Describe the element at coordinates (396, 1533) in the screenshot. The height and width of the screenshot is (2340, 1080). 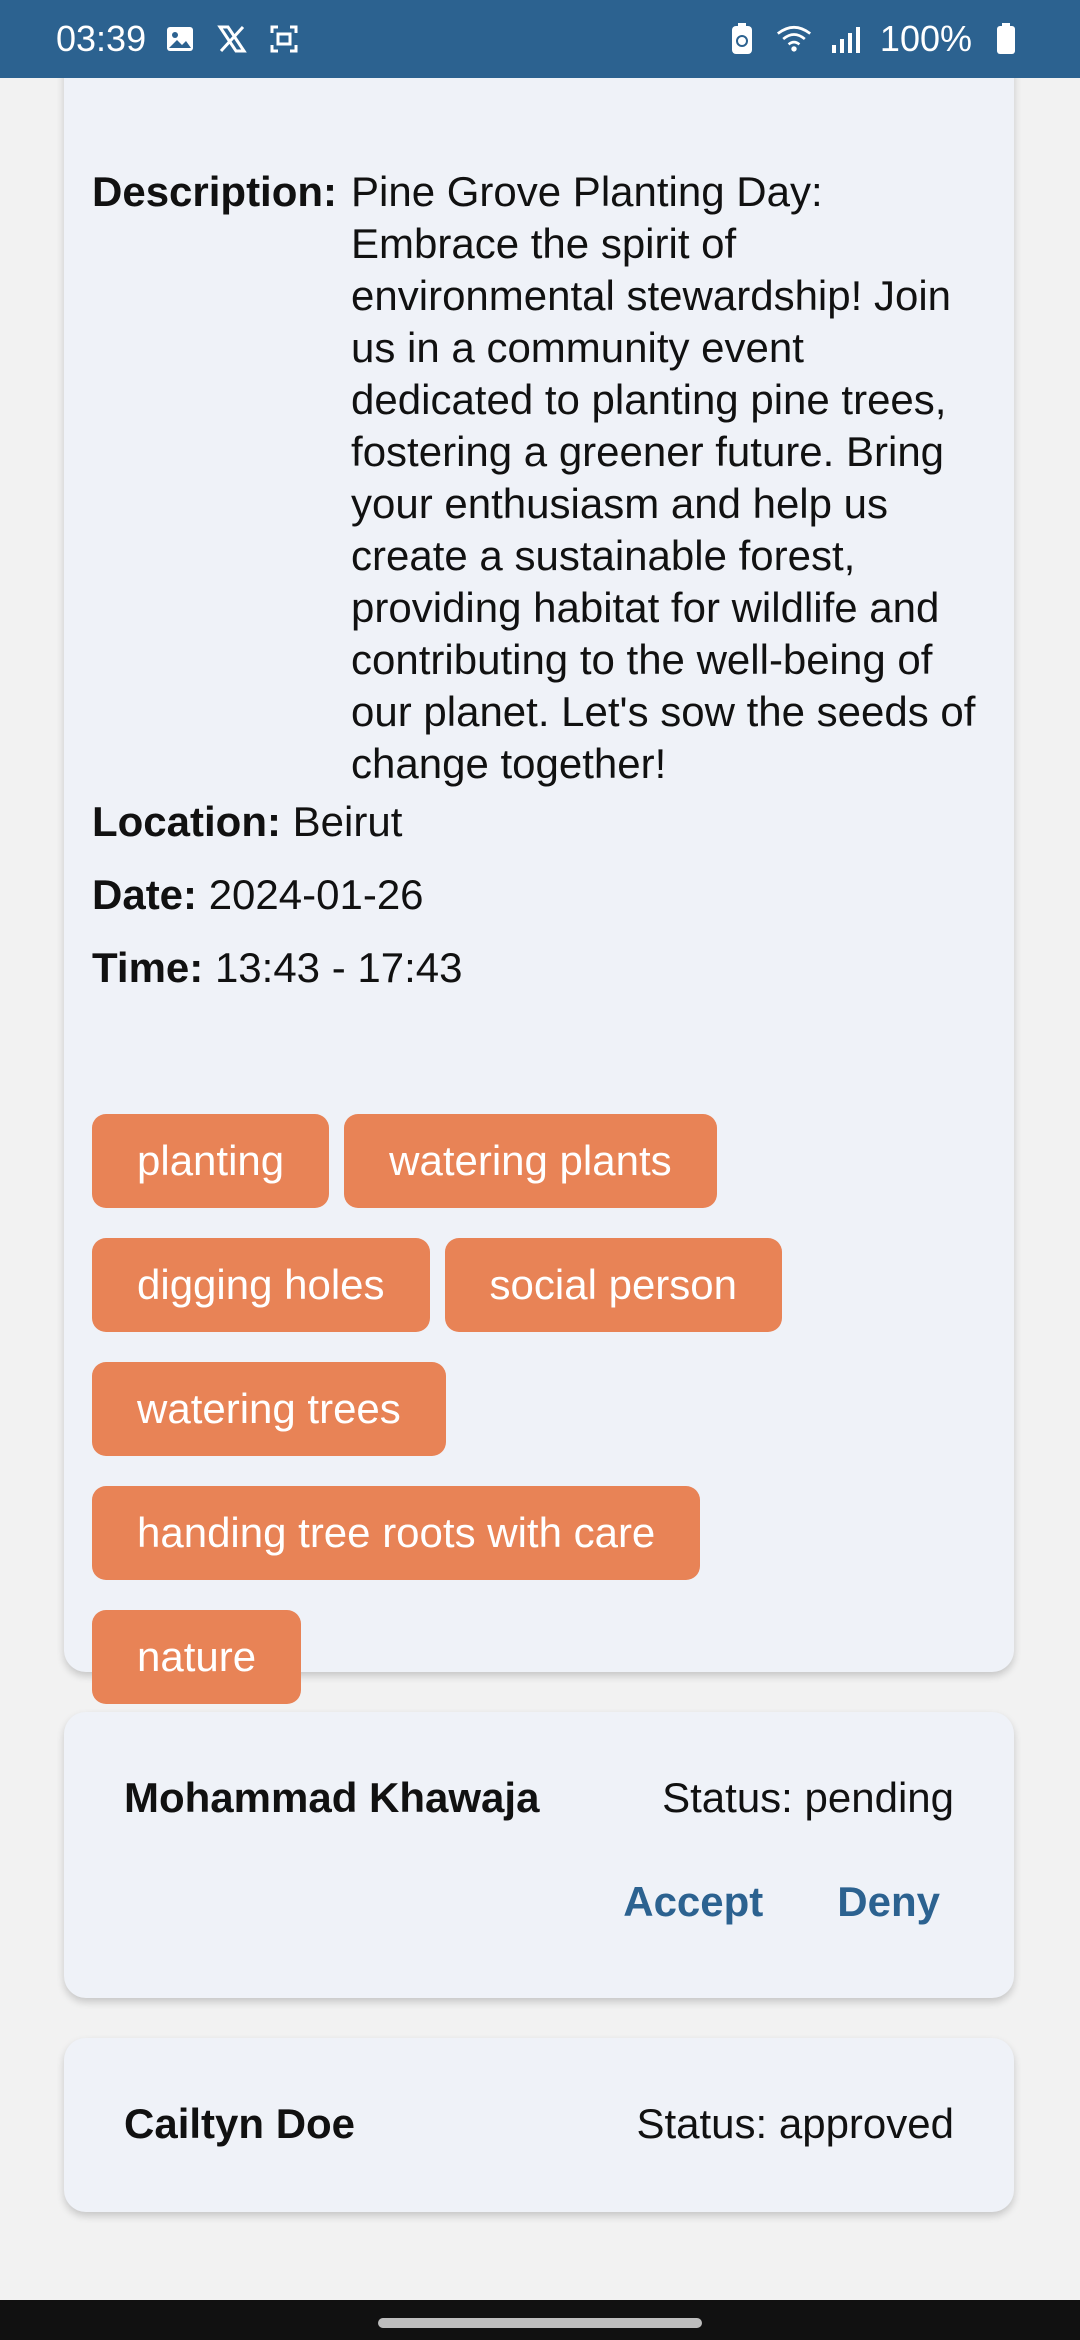
I see `tag-chip: handing tree roots with care` at that location.